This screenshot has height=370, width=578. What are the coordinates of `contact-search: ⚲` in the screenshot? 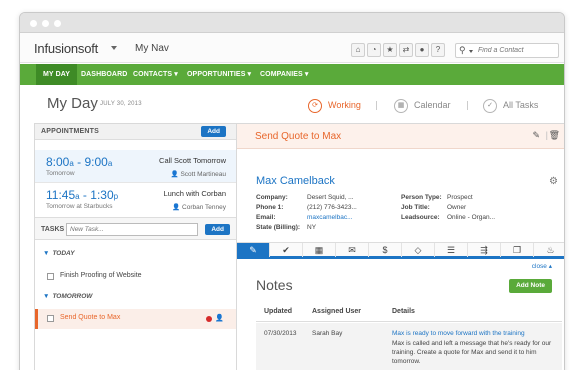 It's located at (507, 50).